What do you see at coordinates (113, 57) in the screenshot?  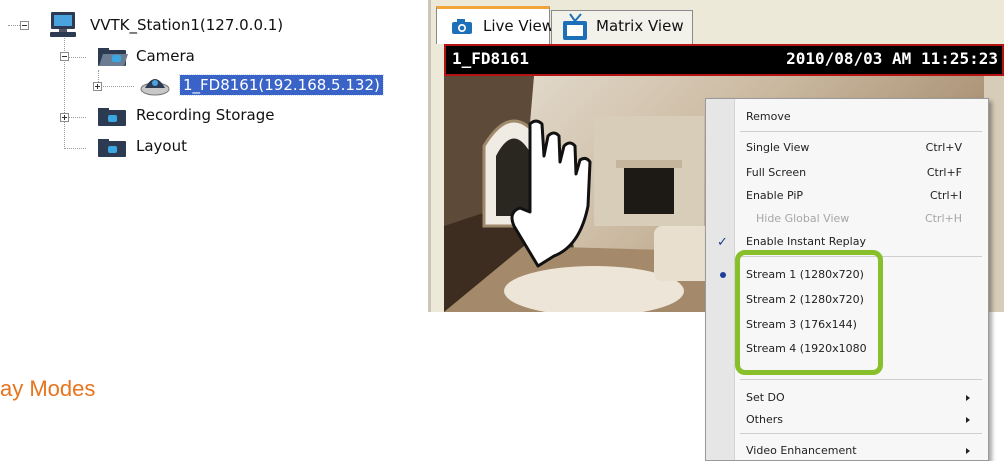 I see `open-folder-icon` at bounding box center [113, 57].